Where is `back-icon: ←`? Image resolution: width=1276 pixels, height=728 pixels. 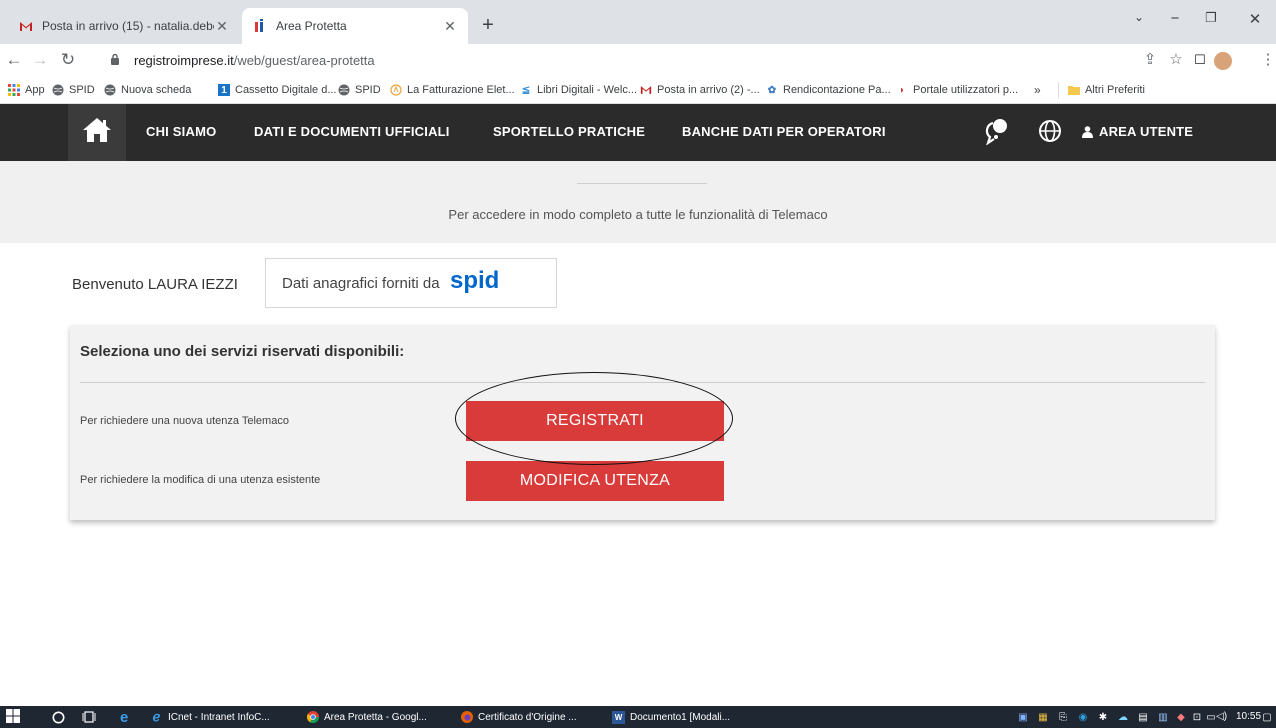 back-icon: ← is located at coordinates (14, 60).